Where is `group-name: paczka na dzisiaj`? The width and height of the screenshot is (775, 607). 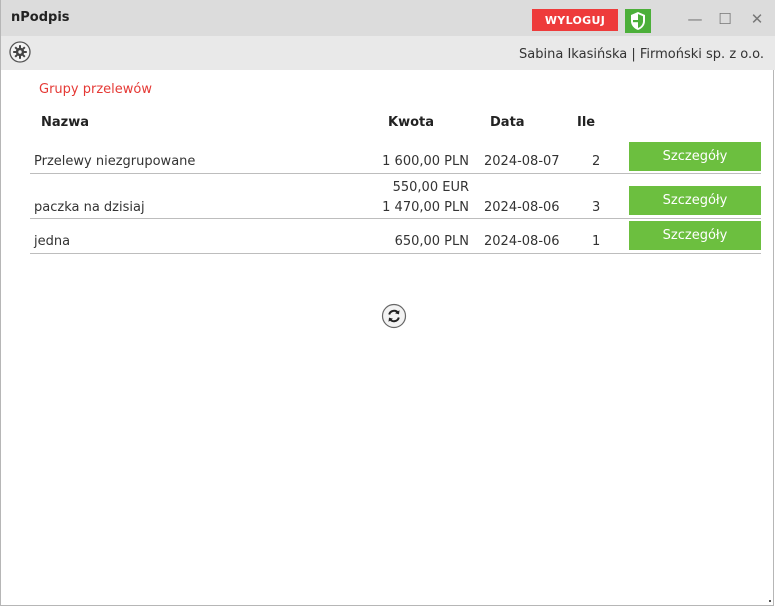
group-name: paczka na dzisiaj is located at coordinates (89, 207).